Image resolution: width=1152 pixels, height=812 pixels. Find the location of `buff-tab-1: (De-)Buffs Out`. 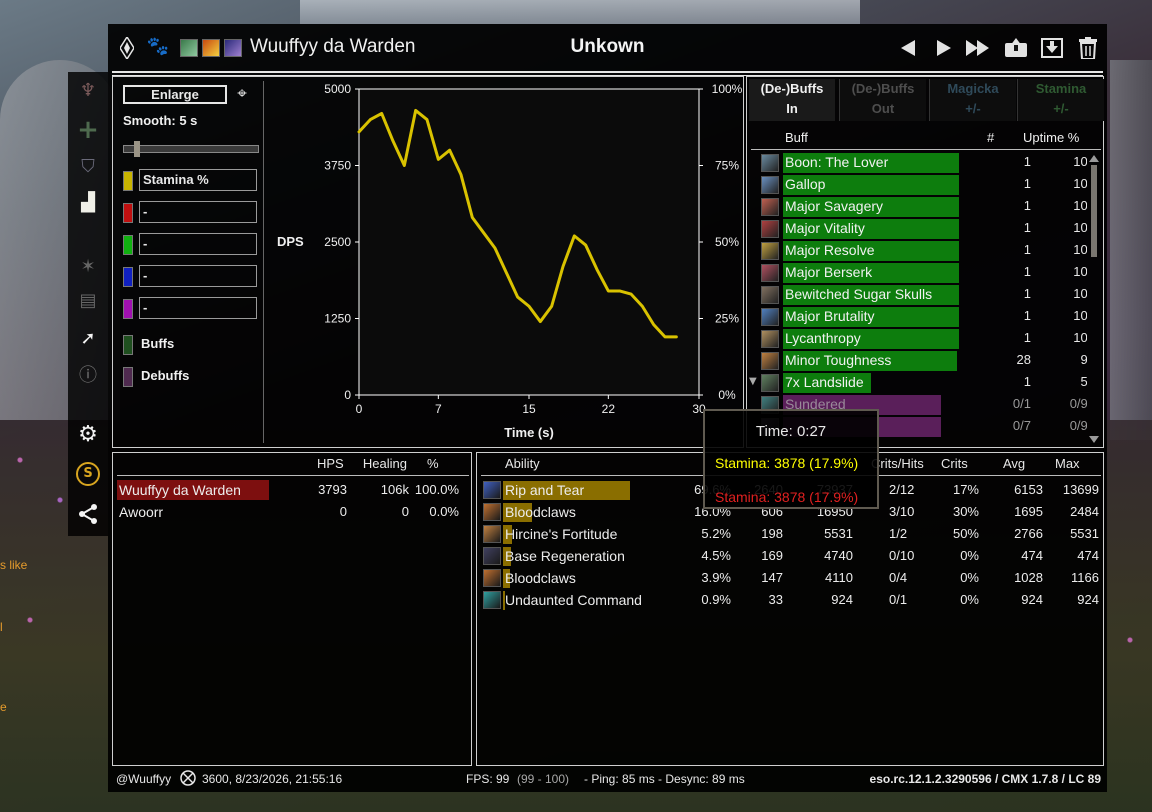

buff-tab-1: (De-)Buffs Out is located at coordinates (882, 100).